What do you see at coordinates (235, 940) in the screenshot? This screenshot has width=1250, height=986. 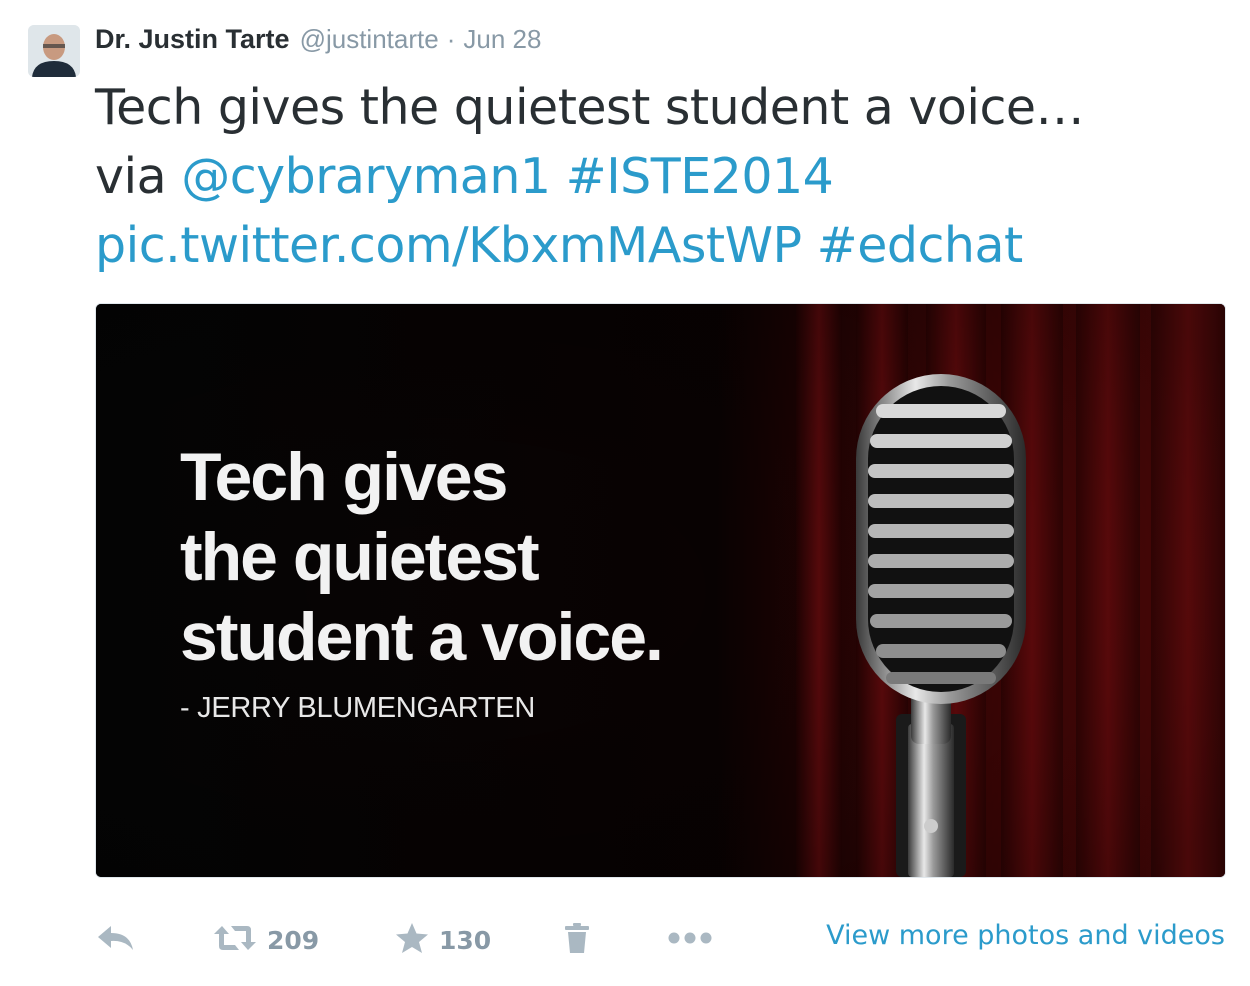 I see `retweet-icon` at bounding box center [235, 940].